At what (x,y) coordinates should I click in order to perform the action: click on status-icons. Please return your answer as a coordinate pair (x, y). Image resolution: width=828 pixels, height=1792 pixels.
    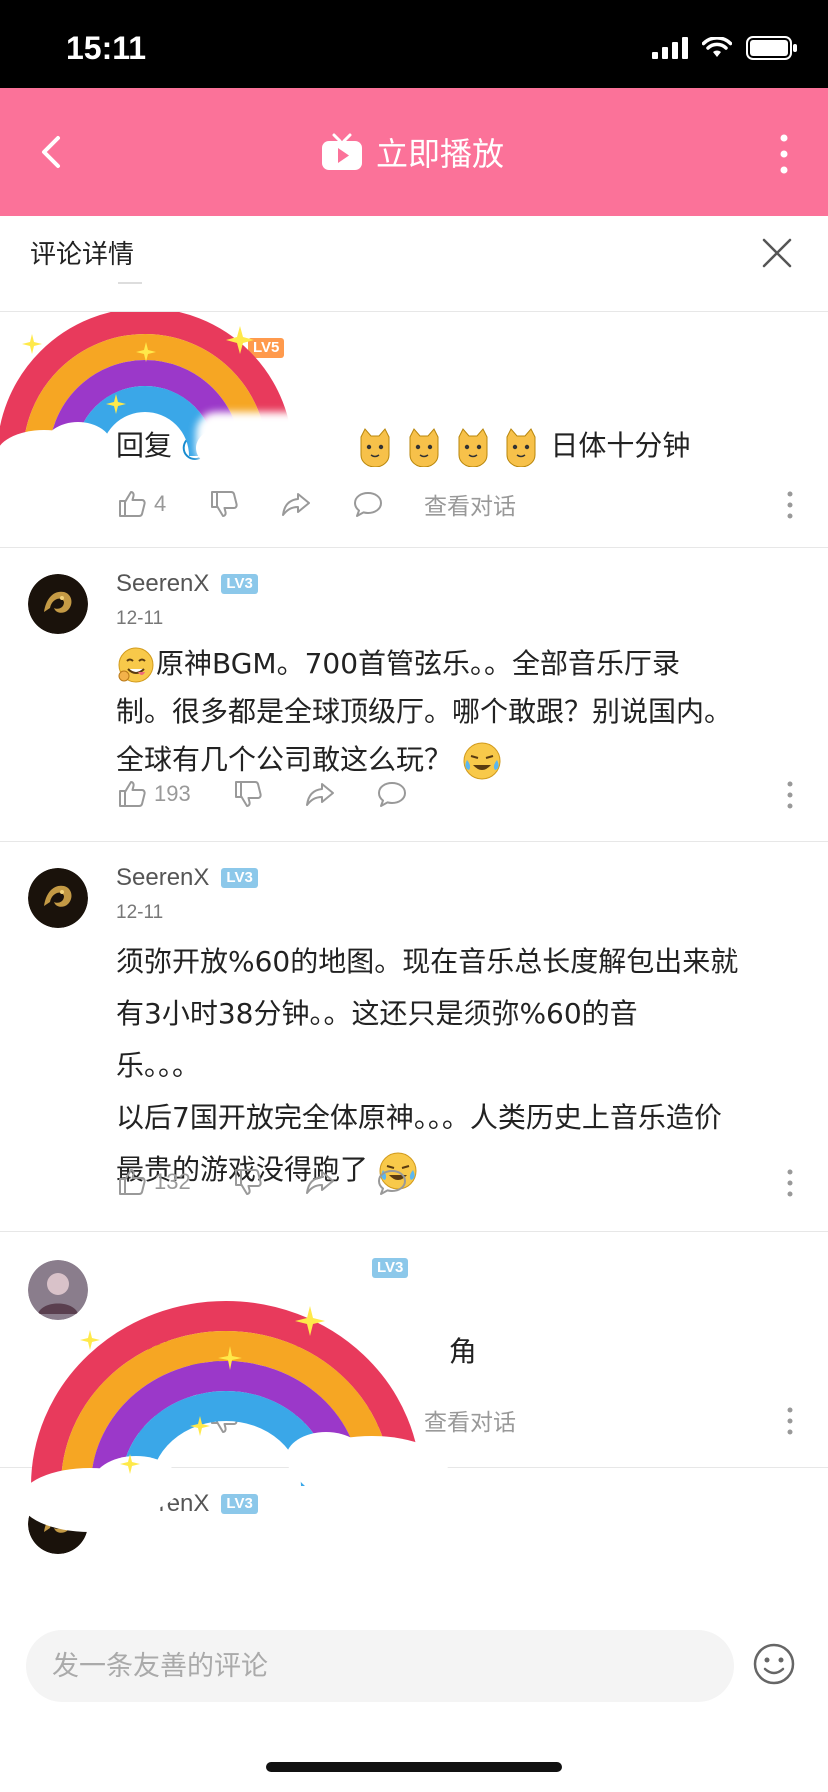
    Looking at the image, I should click on (725, 48).